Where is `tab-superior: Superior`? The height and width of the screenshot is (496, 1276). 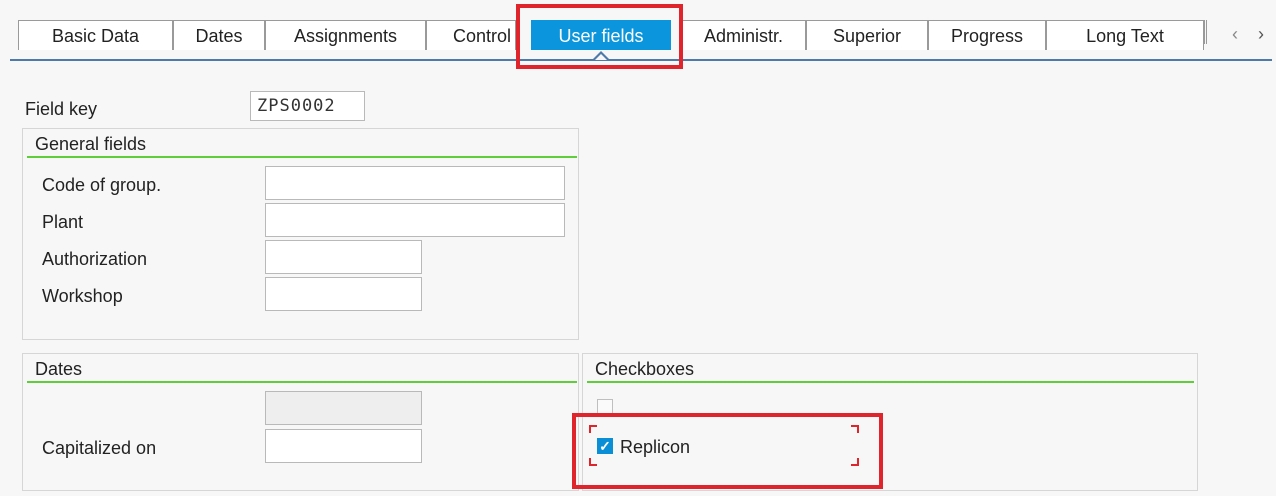 tab-superior: Superior is located at coordinates (867, 35).